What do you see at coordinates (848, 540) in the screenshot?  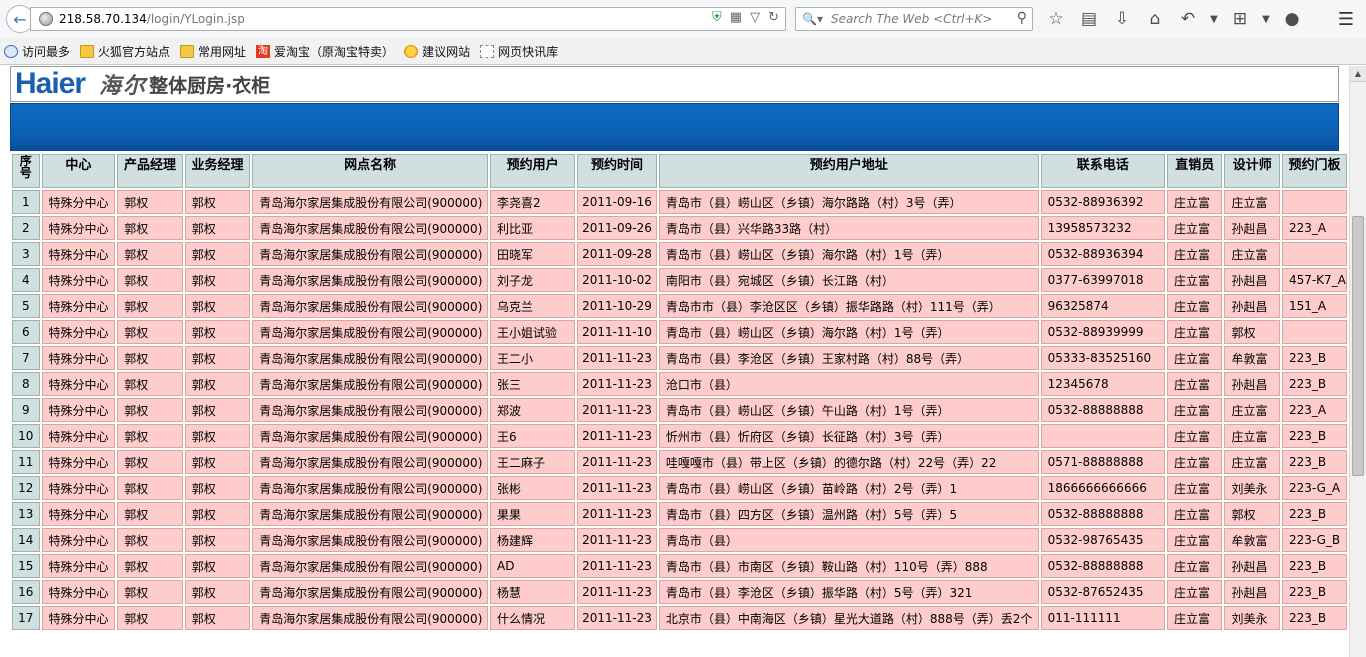 I see `cell-user-address: 青岛市（县）` at bounding box center [848, 540].